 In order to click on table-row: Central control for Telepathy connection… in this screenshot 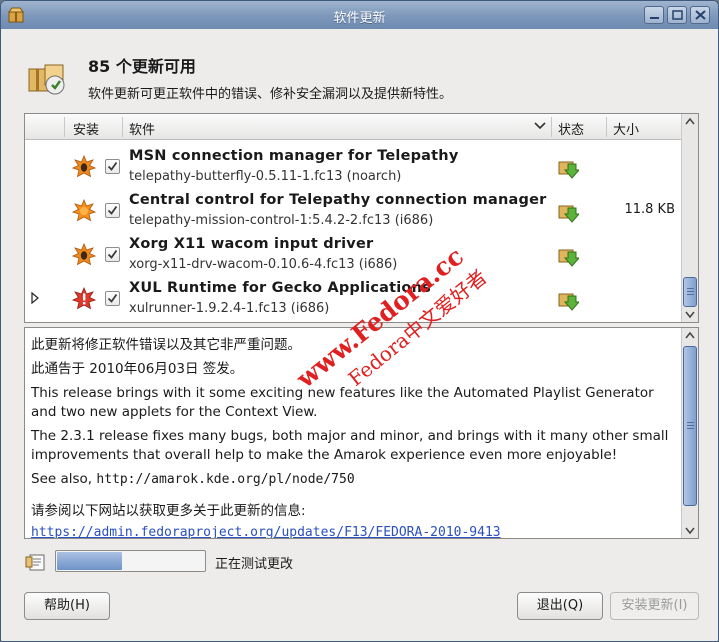, I will do `click(353, 211)`.